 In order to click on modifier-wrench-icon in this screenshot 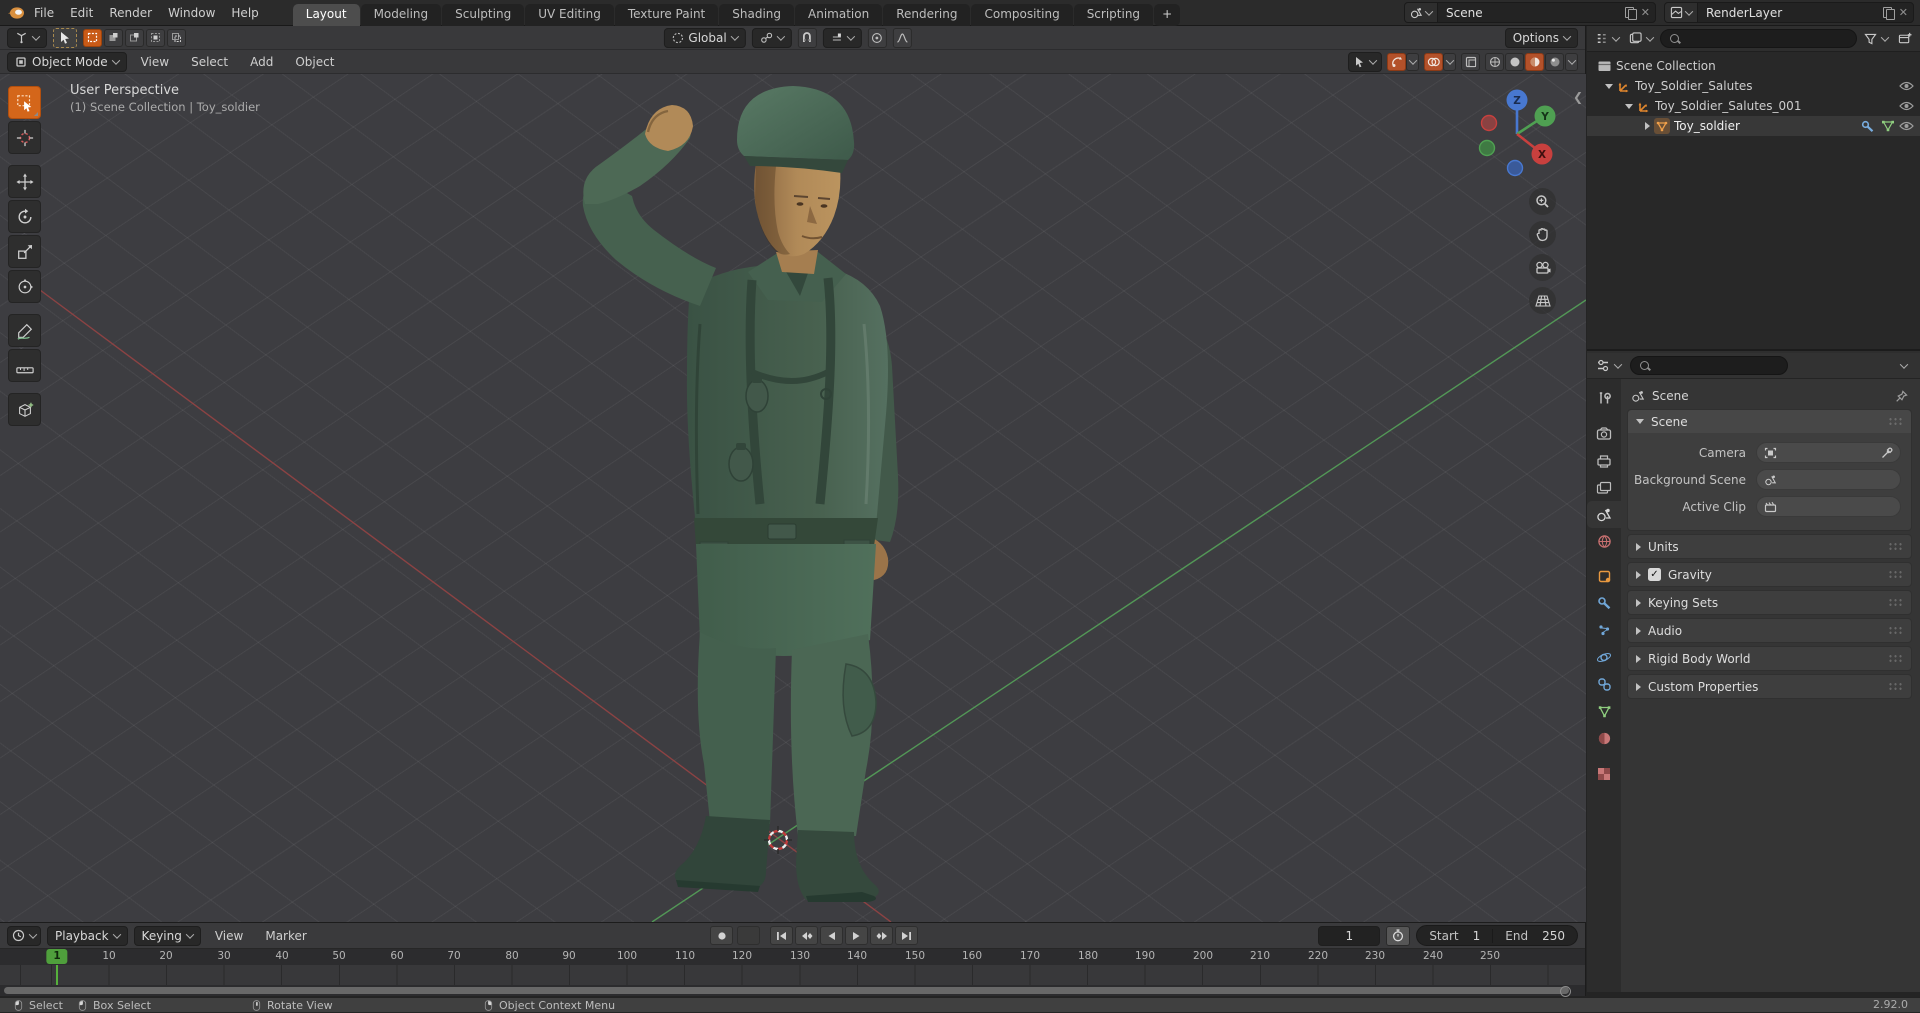, I will do `click(1868, 126)`.